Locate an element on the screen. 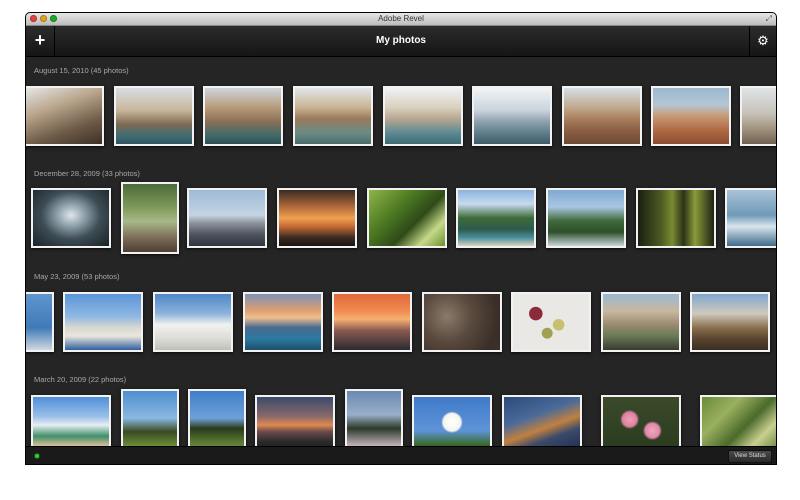 This screenshot has height=500, width=800. view-status-button: View Status is located at coordinates (750, 456).